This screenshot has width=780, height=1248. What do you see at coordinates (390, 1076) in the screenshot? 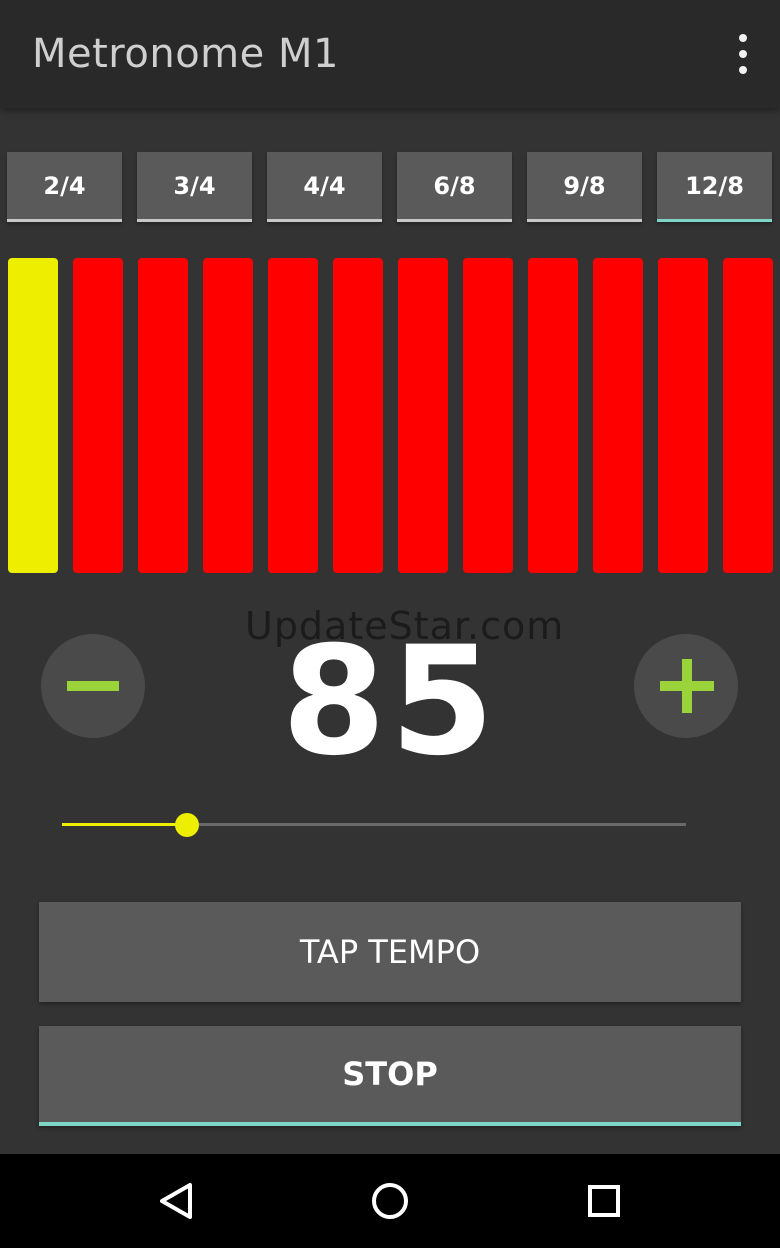
I see `stop-button: STOP` at bounding box center [390, 1076].